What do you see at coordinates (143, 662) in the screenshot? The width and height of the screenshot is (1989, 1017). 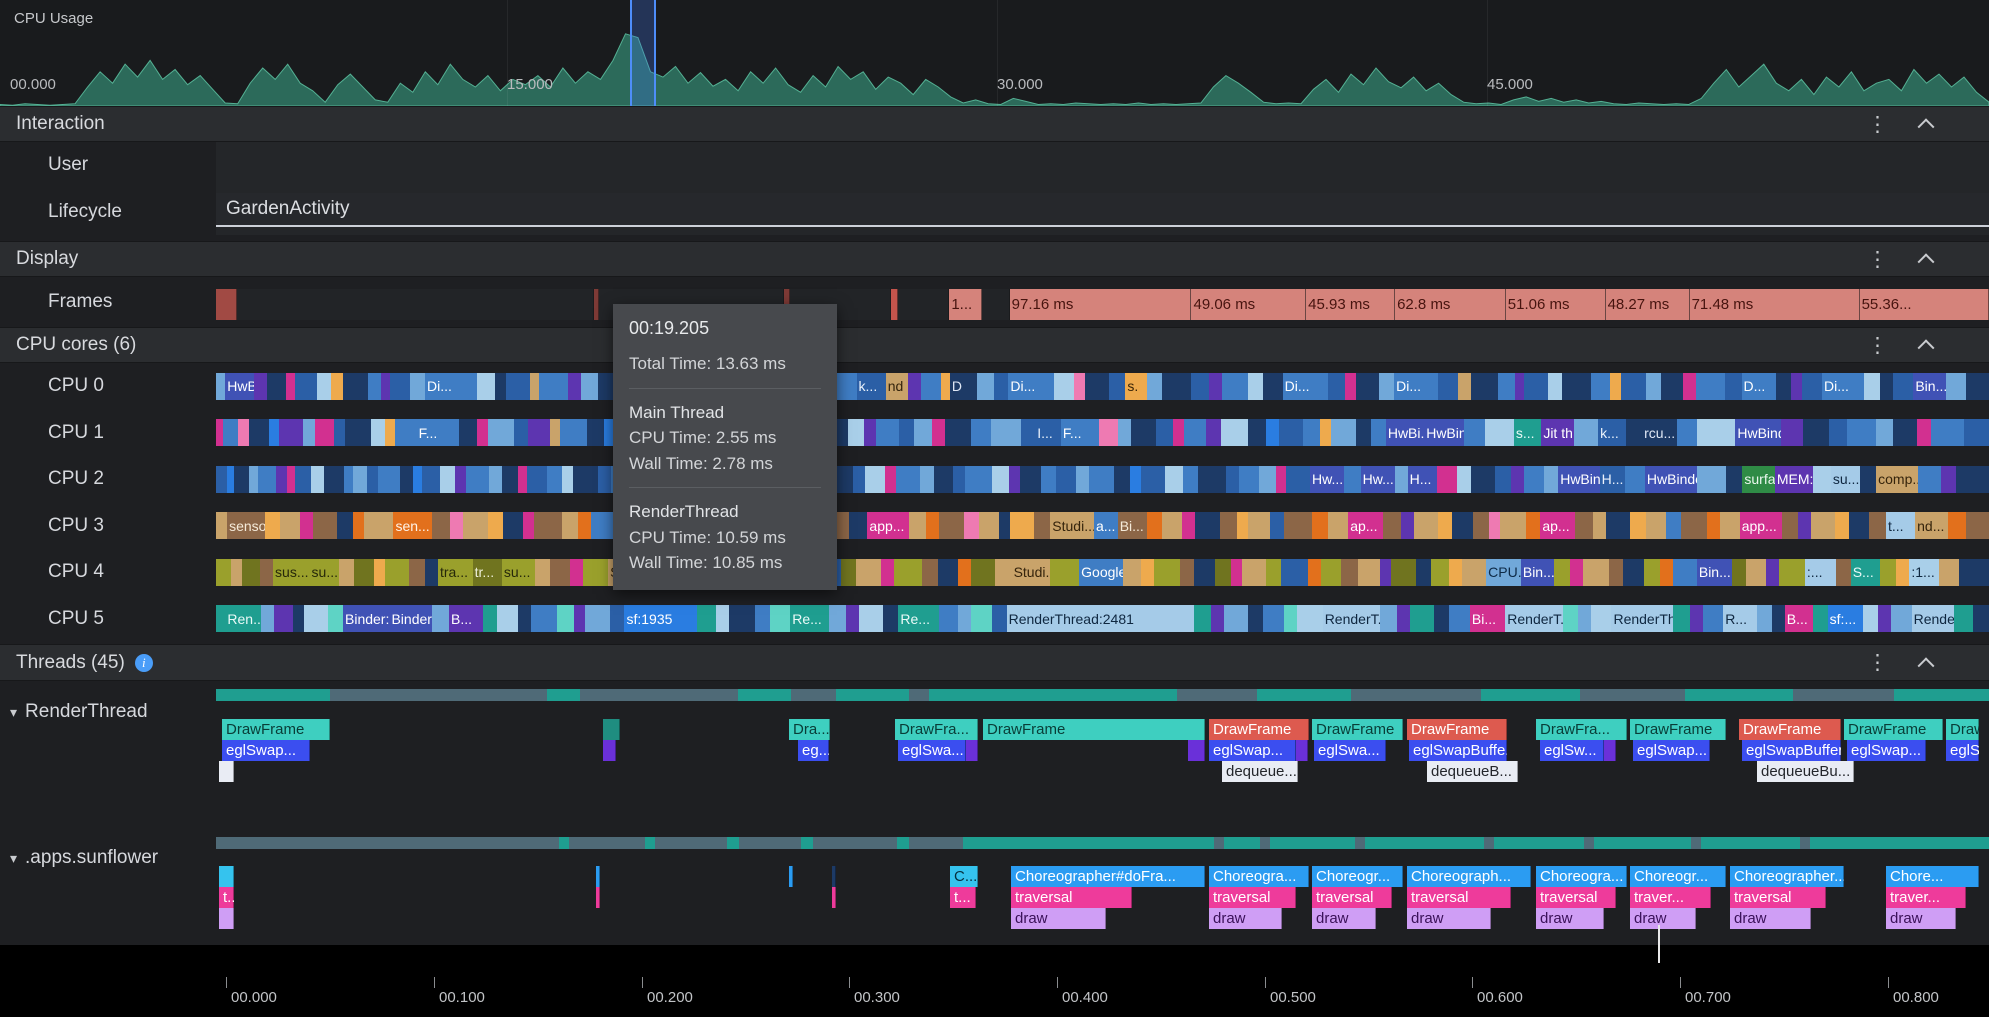 I see `info-icon: i` at bounding box center [143, 662].